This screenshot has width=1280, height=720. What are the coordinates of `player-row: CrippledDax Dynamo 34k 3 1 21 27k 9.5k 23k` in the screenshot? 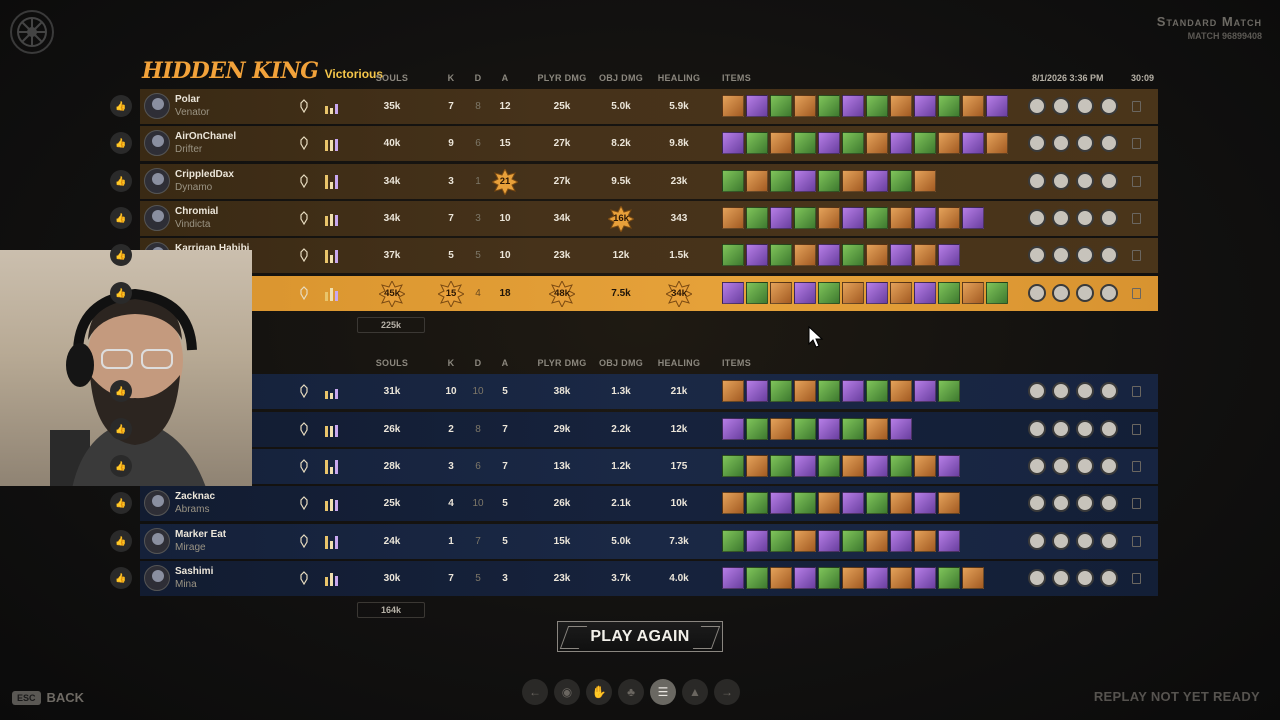 It's located at (649, 181).